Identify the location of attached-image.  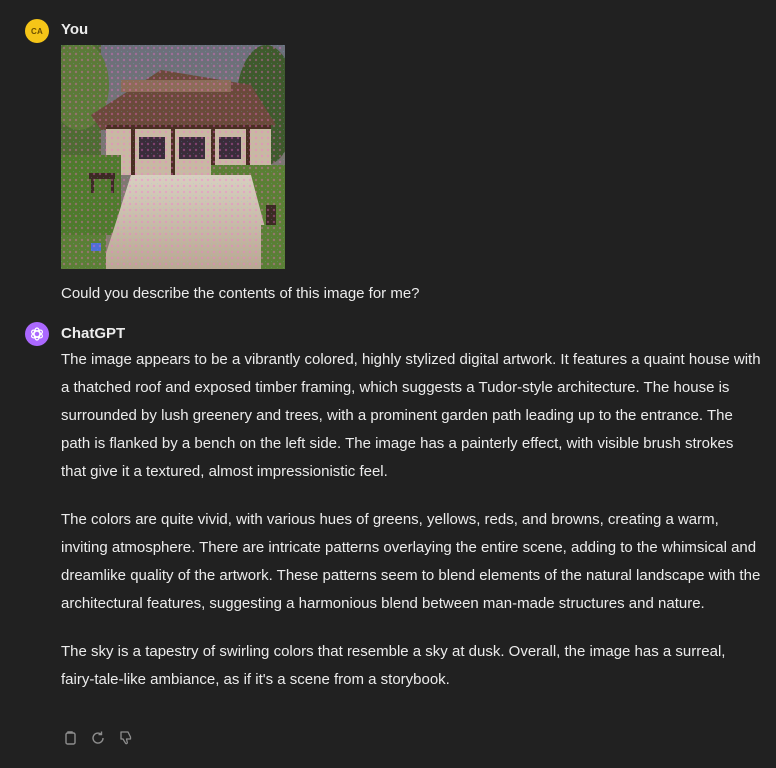
(173, 157).